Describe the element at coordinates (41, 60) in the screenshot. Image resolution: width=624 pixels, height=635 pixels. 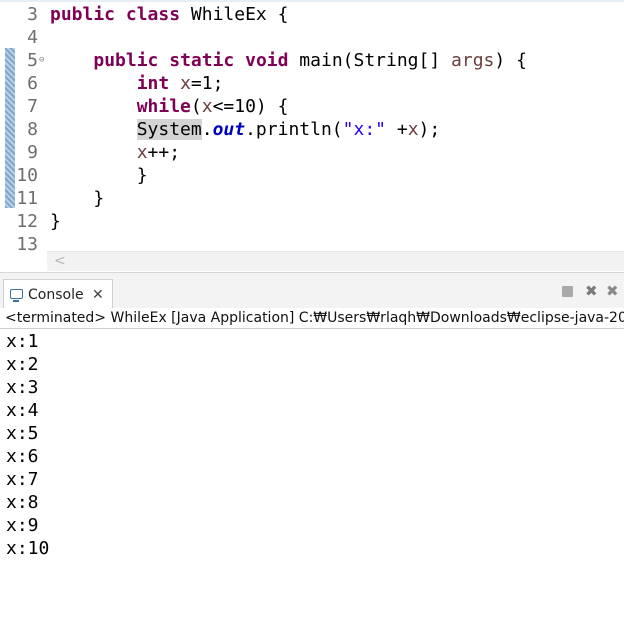
I see `fold-toggle-icon: ⊖` at that location.